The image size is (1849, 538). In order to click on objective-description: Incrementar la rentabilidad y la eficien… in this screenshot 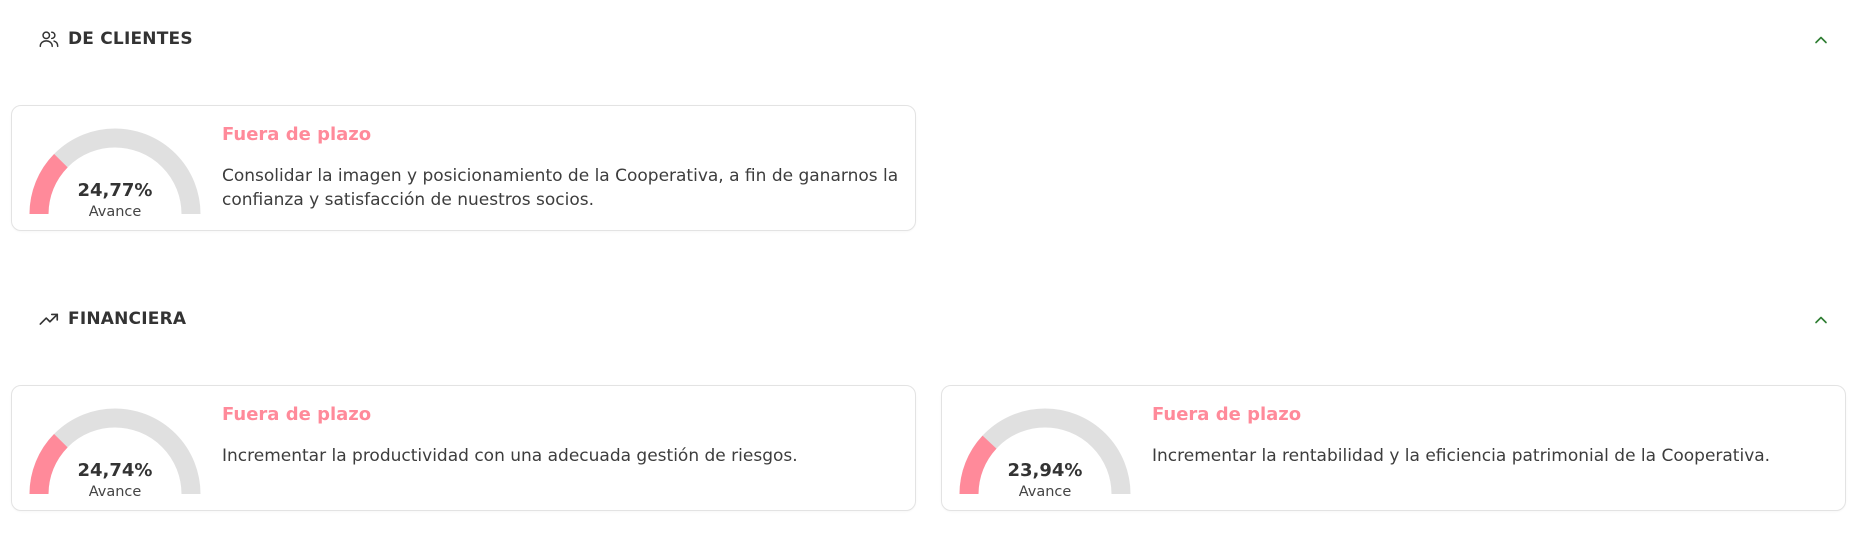, I will do `click(1461, 456)`.